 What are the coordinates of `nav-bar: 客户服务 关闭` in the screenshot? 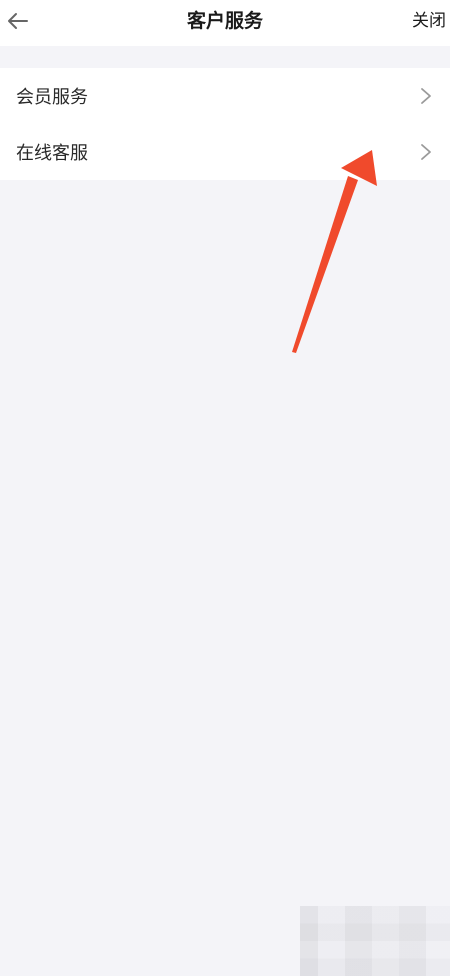 It's located at (225, 23).